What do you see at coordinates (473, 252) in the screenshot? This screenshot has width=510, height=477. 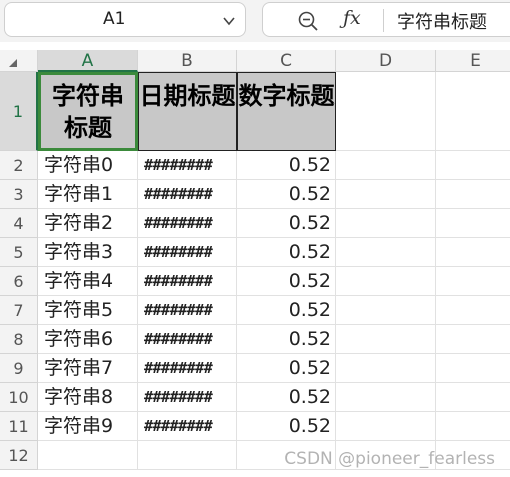 I see `cell-e5` at bounding box center [473, 252].